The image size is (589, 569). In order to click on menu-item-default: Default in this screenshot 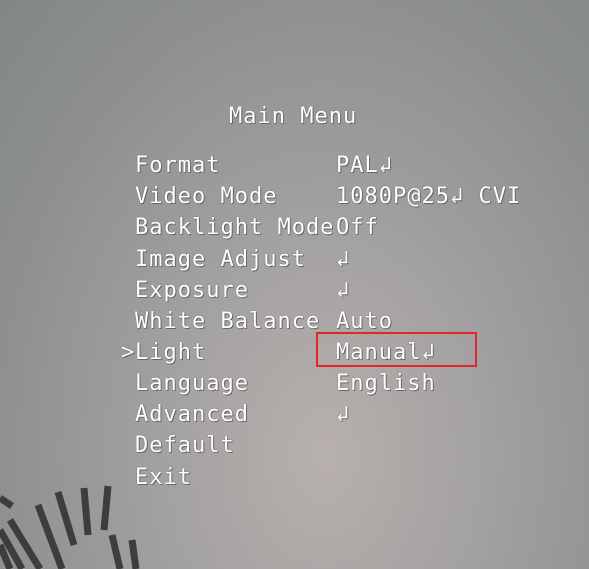, I will do `click(294, 447)`.